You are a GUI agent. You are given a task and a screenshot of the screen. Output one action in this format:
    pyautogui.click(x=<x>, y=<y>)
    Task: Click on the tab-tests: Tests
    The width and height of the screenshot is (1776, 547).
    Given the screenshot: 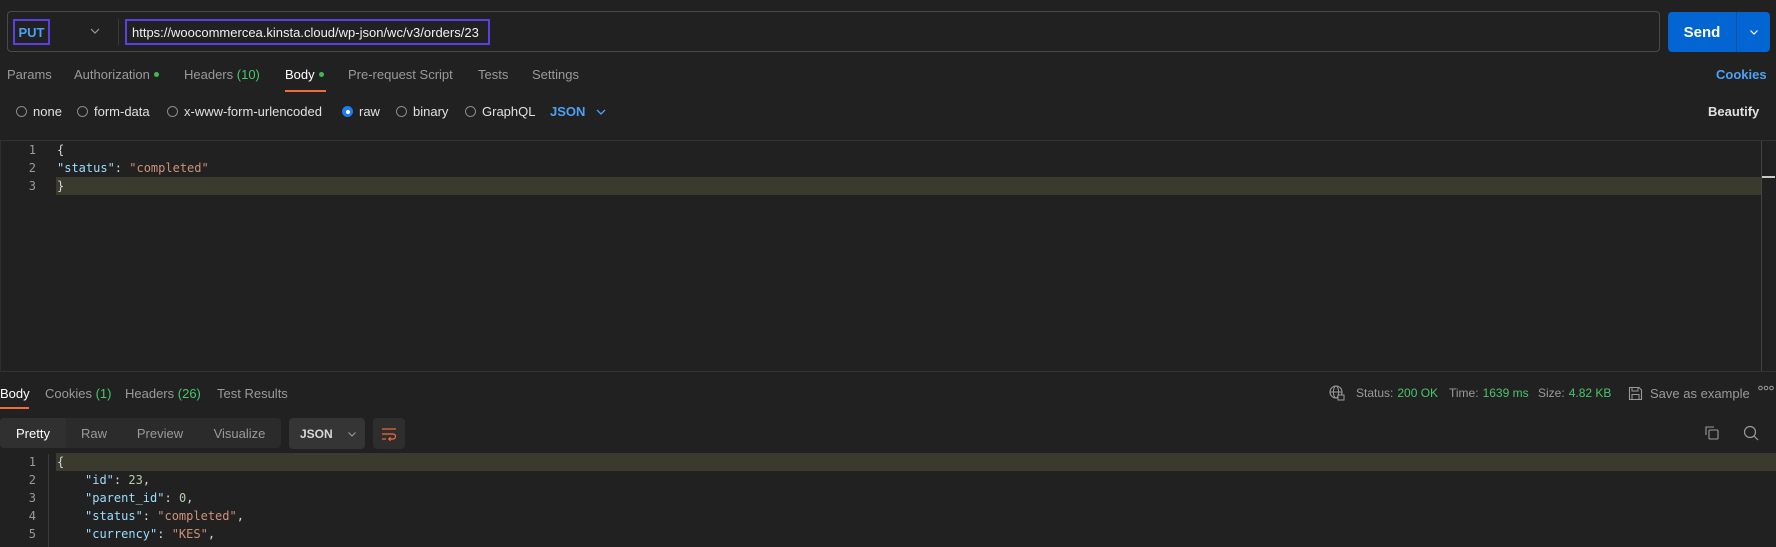 What is the action you would take?
    pyautogui.click(x=493, y=74)
    